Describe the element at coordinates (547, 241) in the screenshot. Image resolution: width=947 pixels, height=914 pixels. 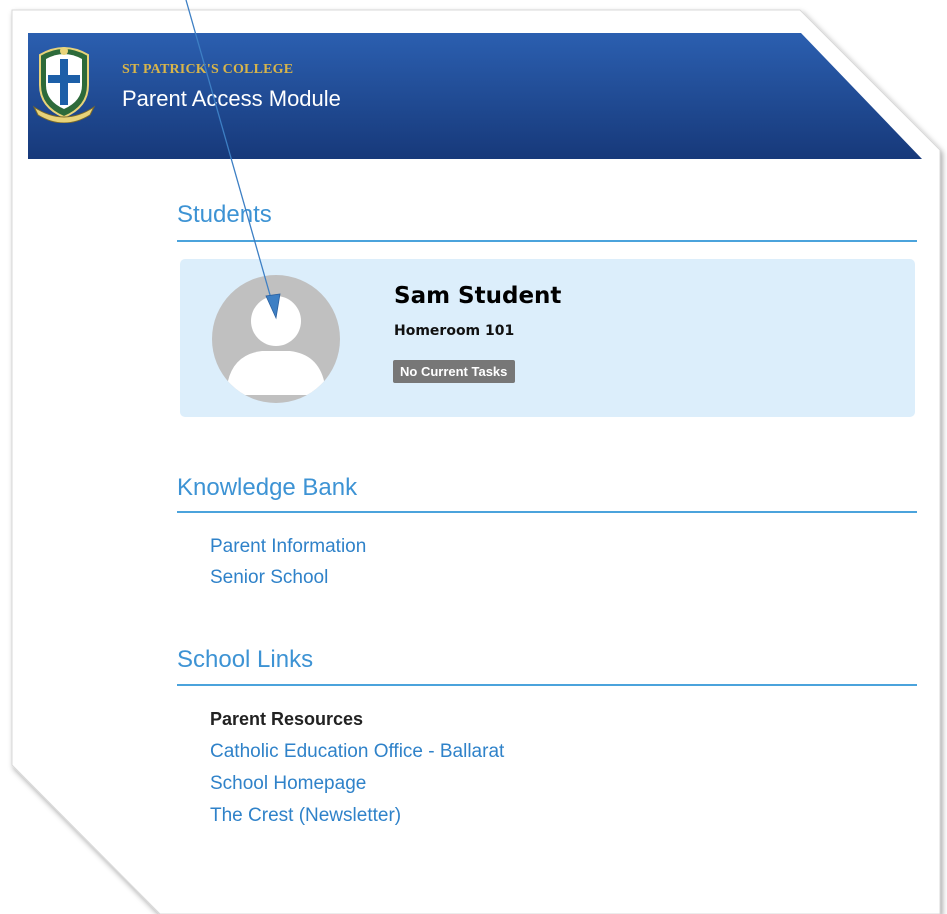
I see `students-divider` at that location.